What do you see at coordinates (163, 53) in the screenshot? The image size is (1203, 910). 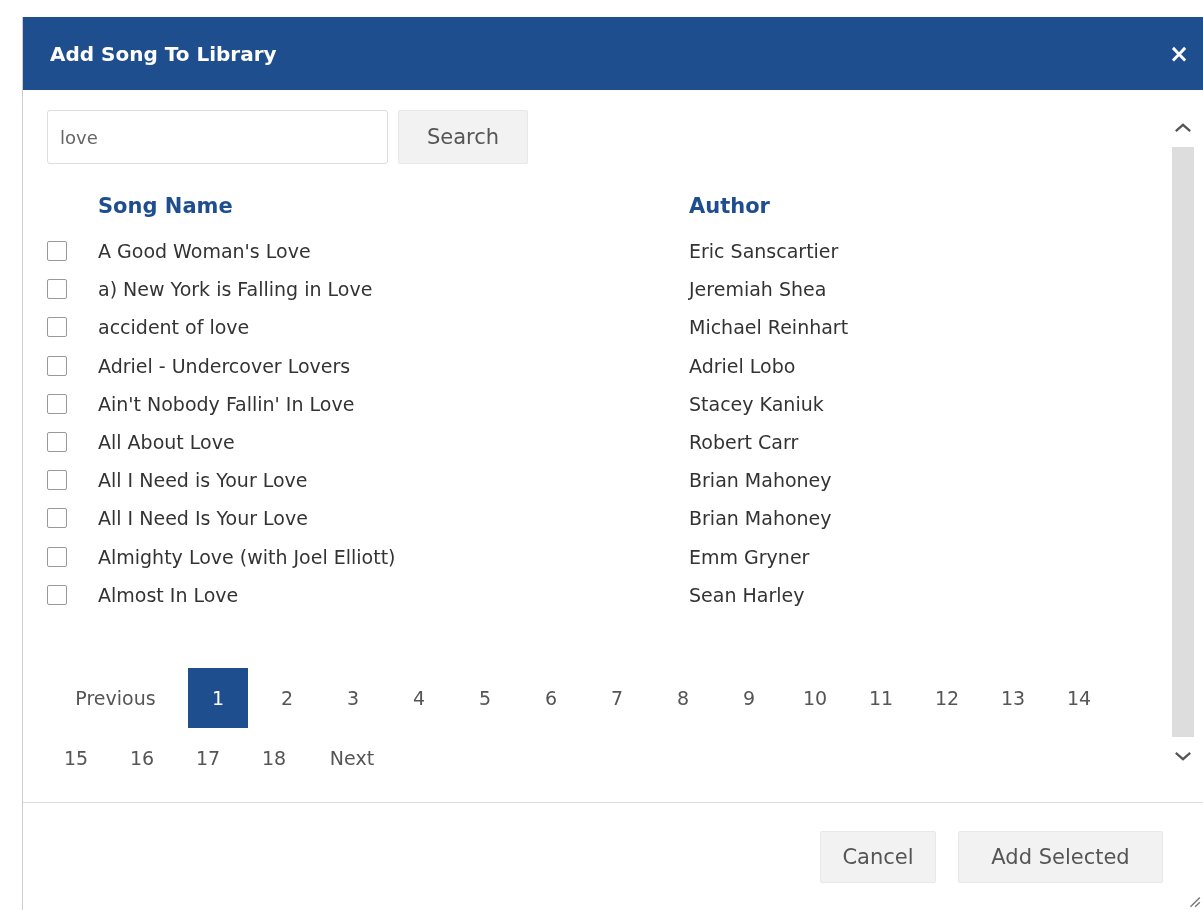 I see `dialog-title: Add Song To Library` at bounding box center [163, 53].